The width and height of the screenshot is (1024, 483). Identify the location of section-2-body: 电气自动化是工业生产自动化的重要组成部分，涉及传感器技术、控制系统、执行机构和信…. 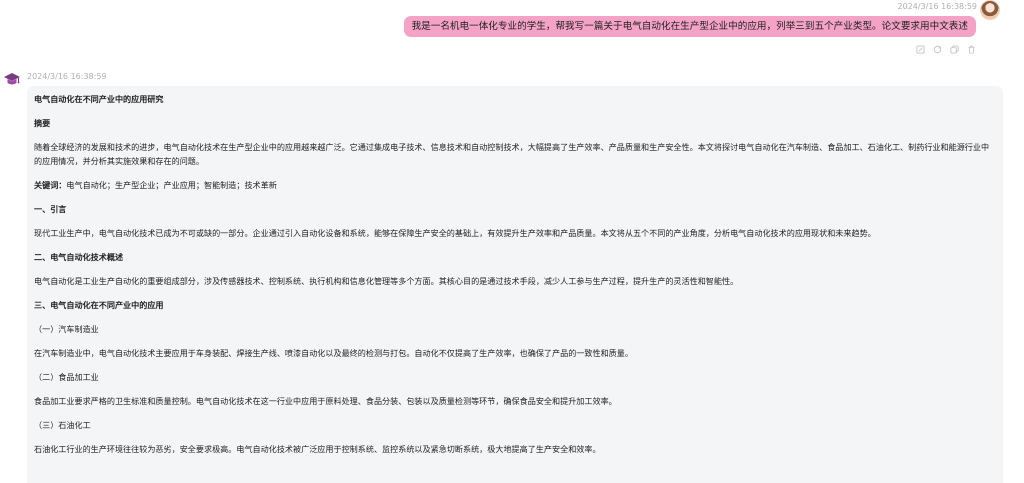
(386, 280).